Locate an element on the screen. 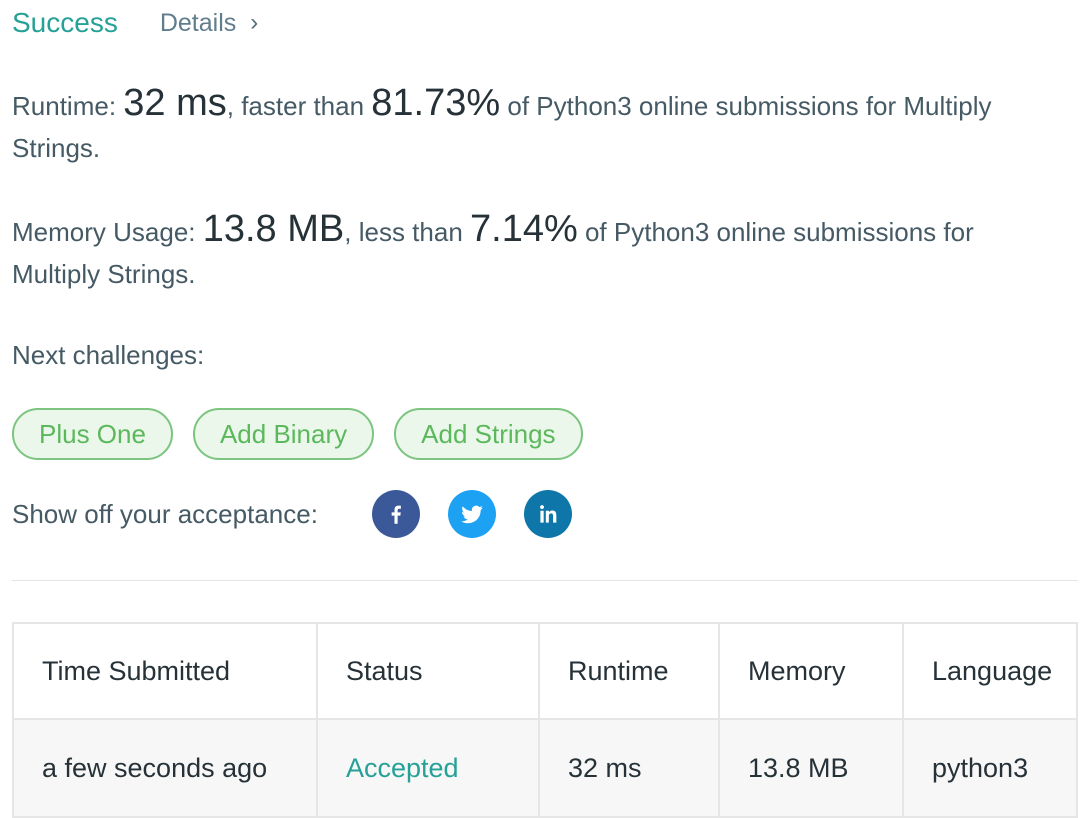 The height and width of the screenshot is (818, 1088). details-label: Details is located at coordinates (198, 22).